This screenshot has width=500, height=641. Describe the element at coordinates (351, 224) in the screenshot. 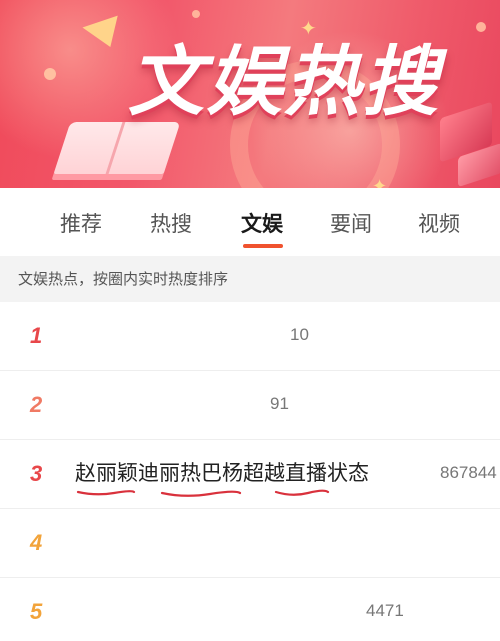

I see `tab-news: 要闻` at that location.